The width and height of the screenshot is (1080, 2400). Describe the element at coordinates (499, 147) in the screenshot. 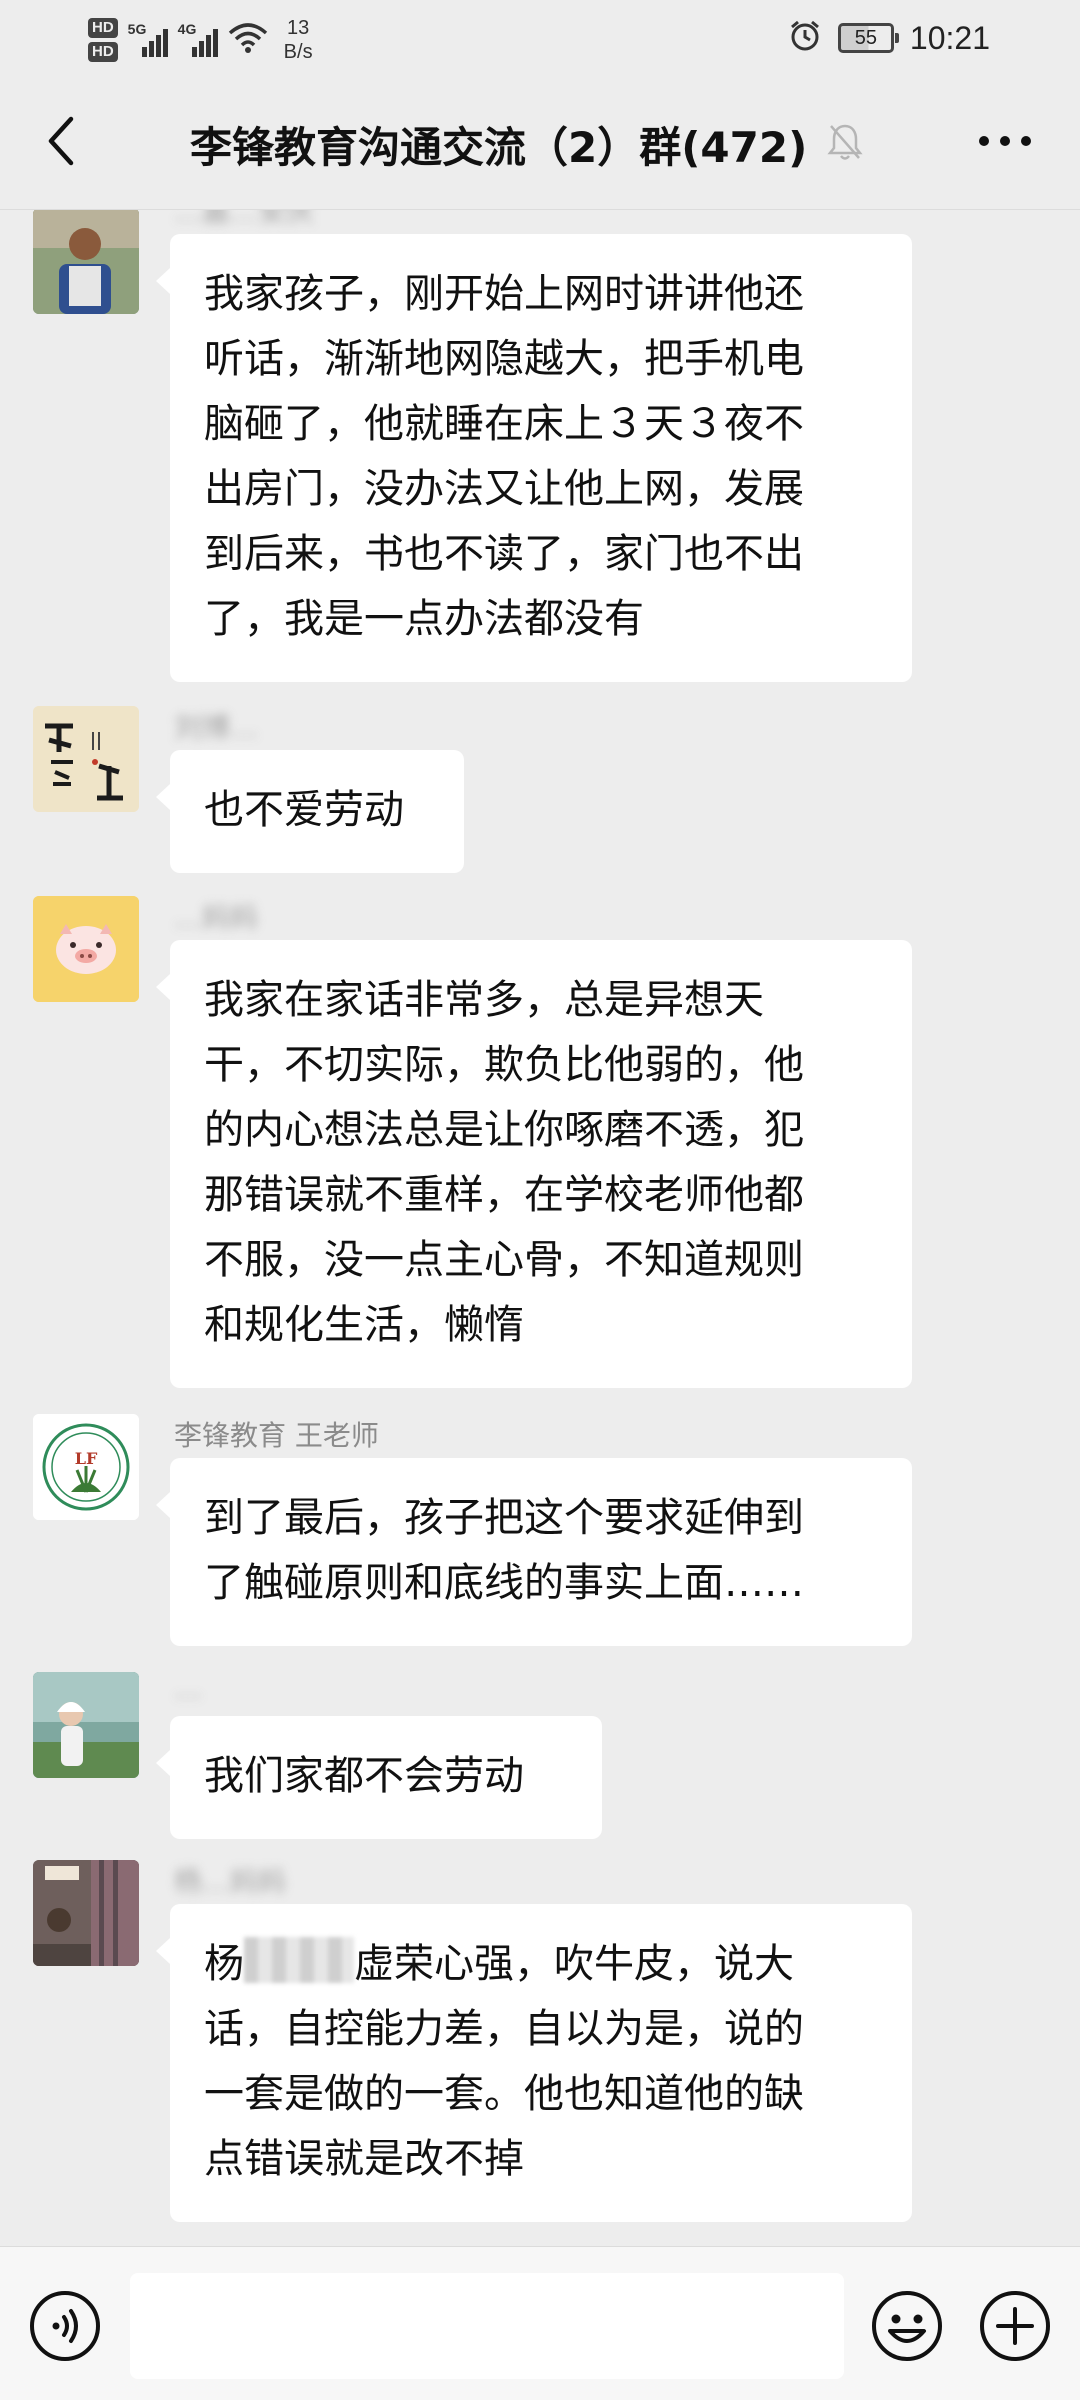

I see `chat-title: 李锋教育沟通交流（2）群(472)` at that location.